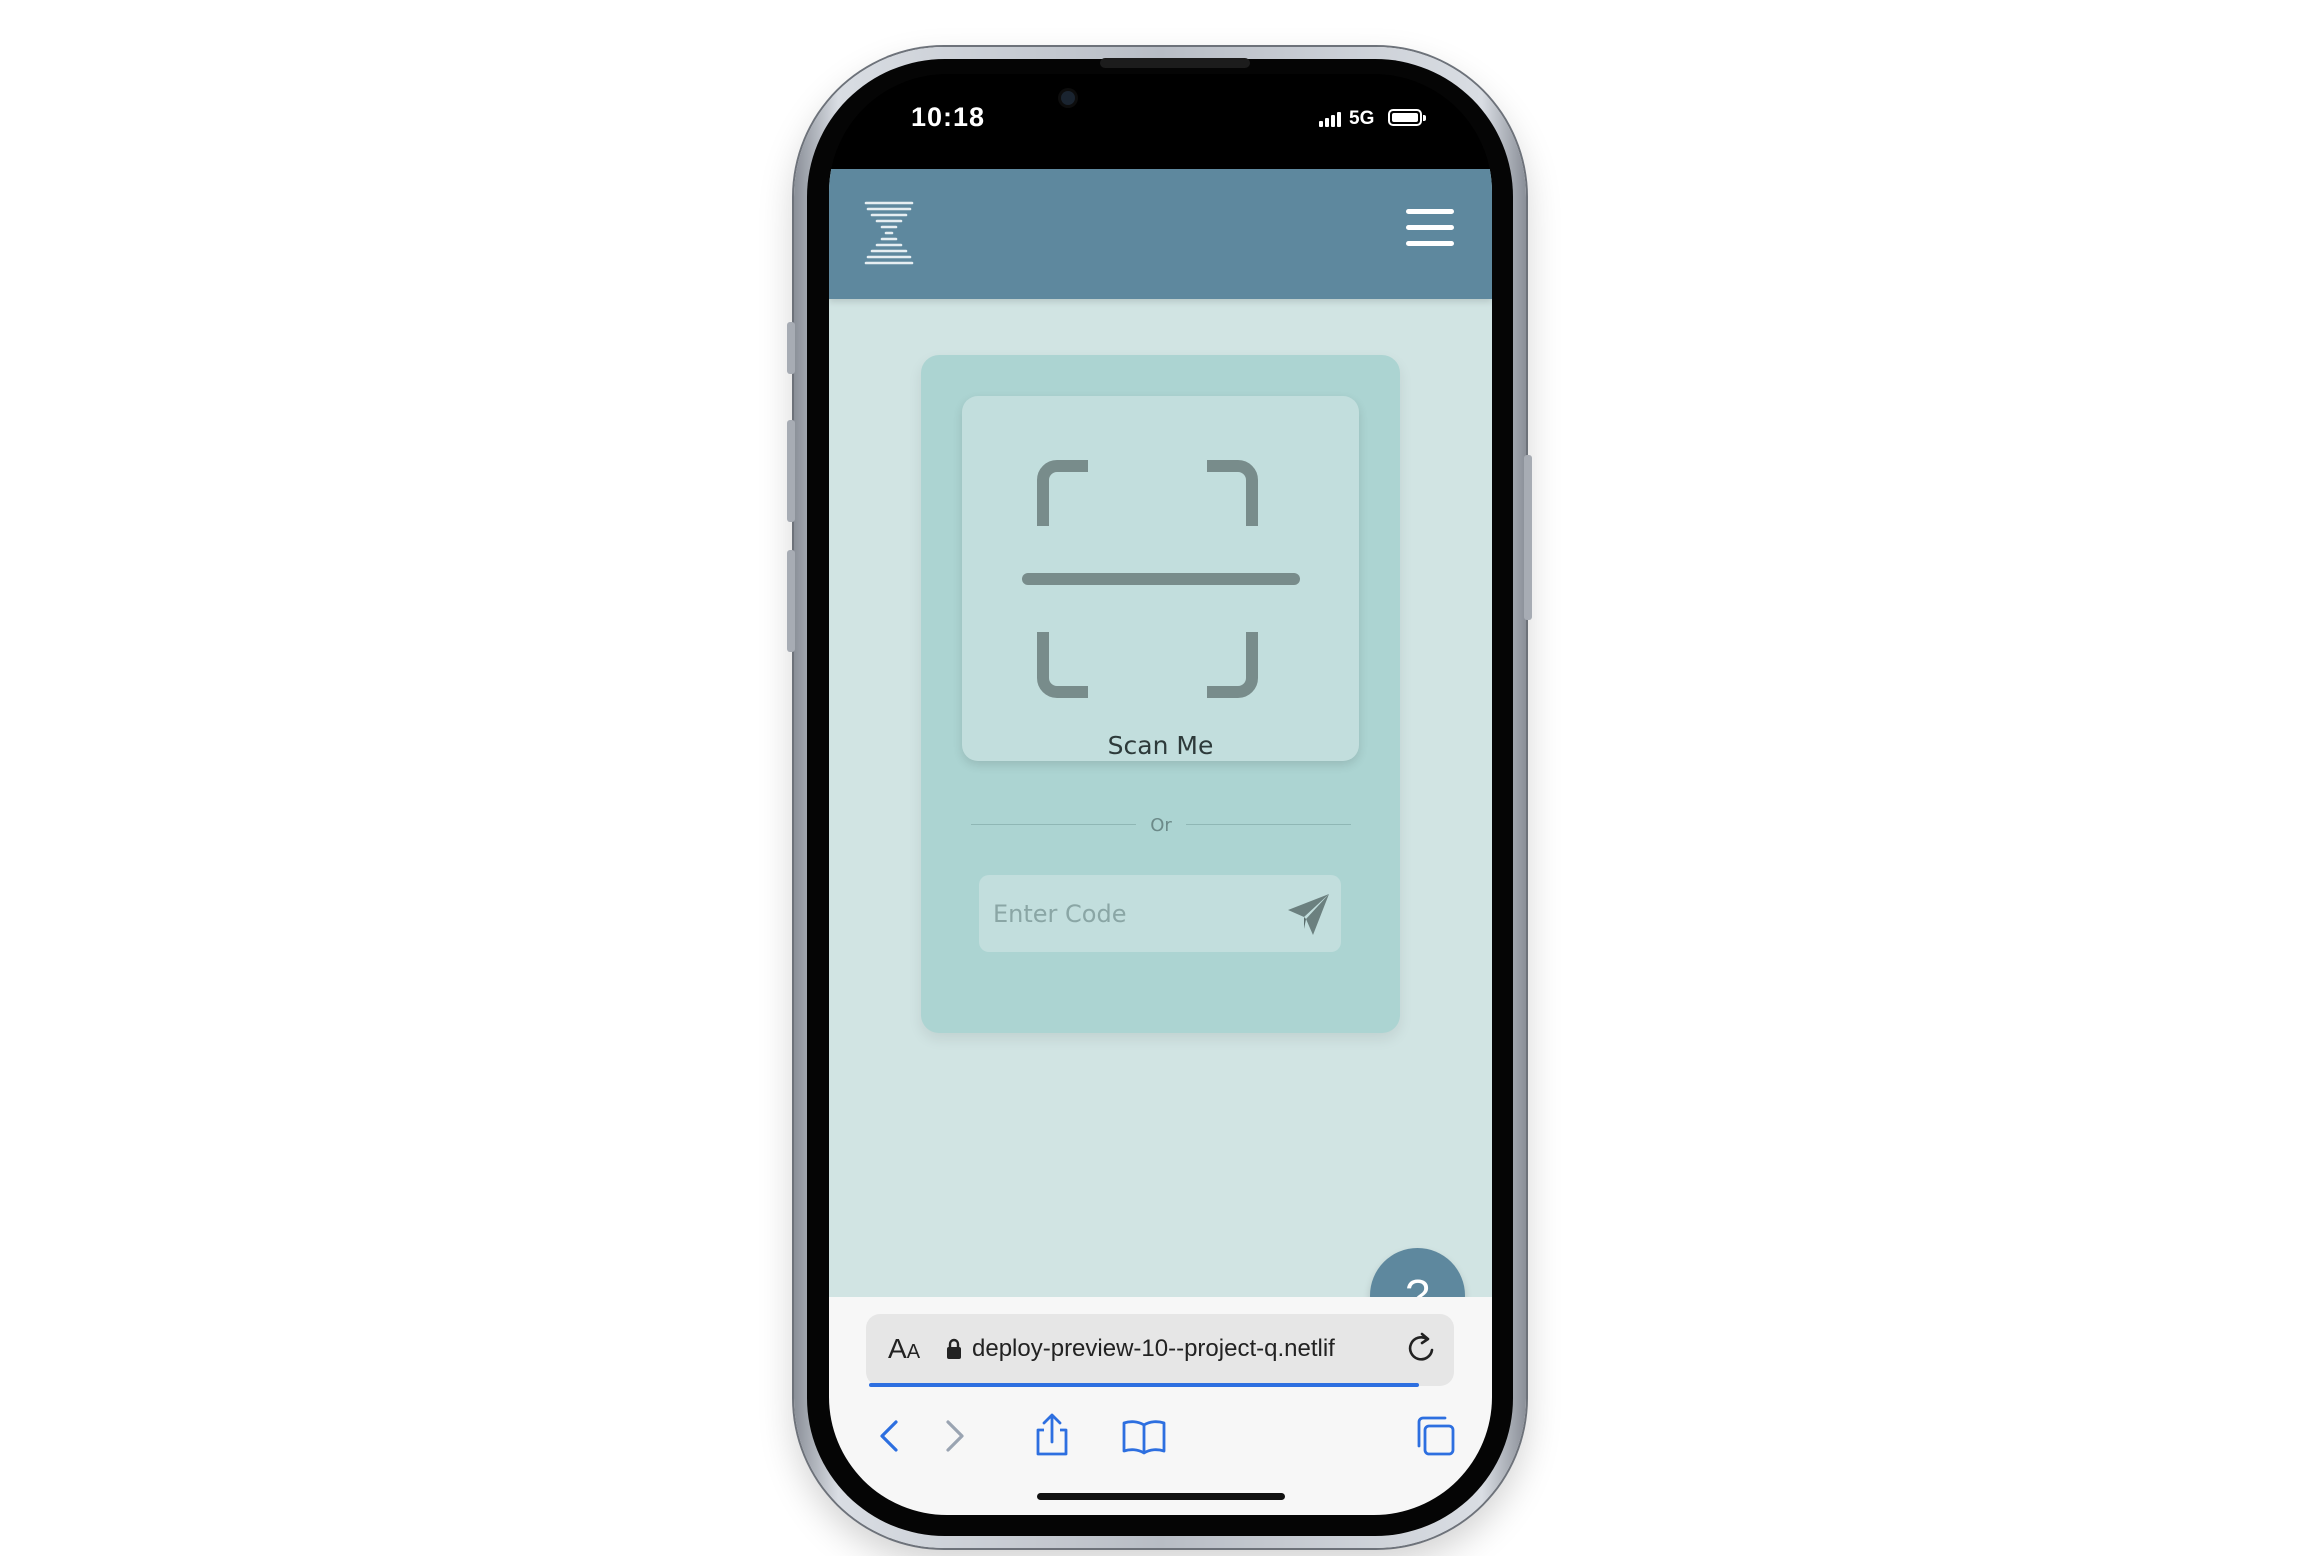  Describe the element at coordinates (791, 601) in the screenshot. I see `volume-down-button` at that location.